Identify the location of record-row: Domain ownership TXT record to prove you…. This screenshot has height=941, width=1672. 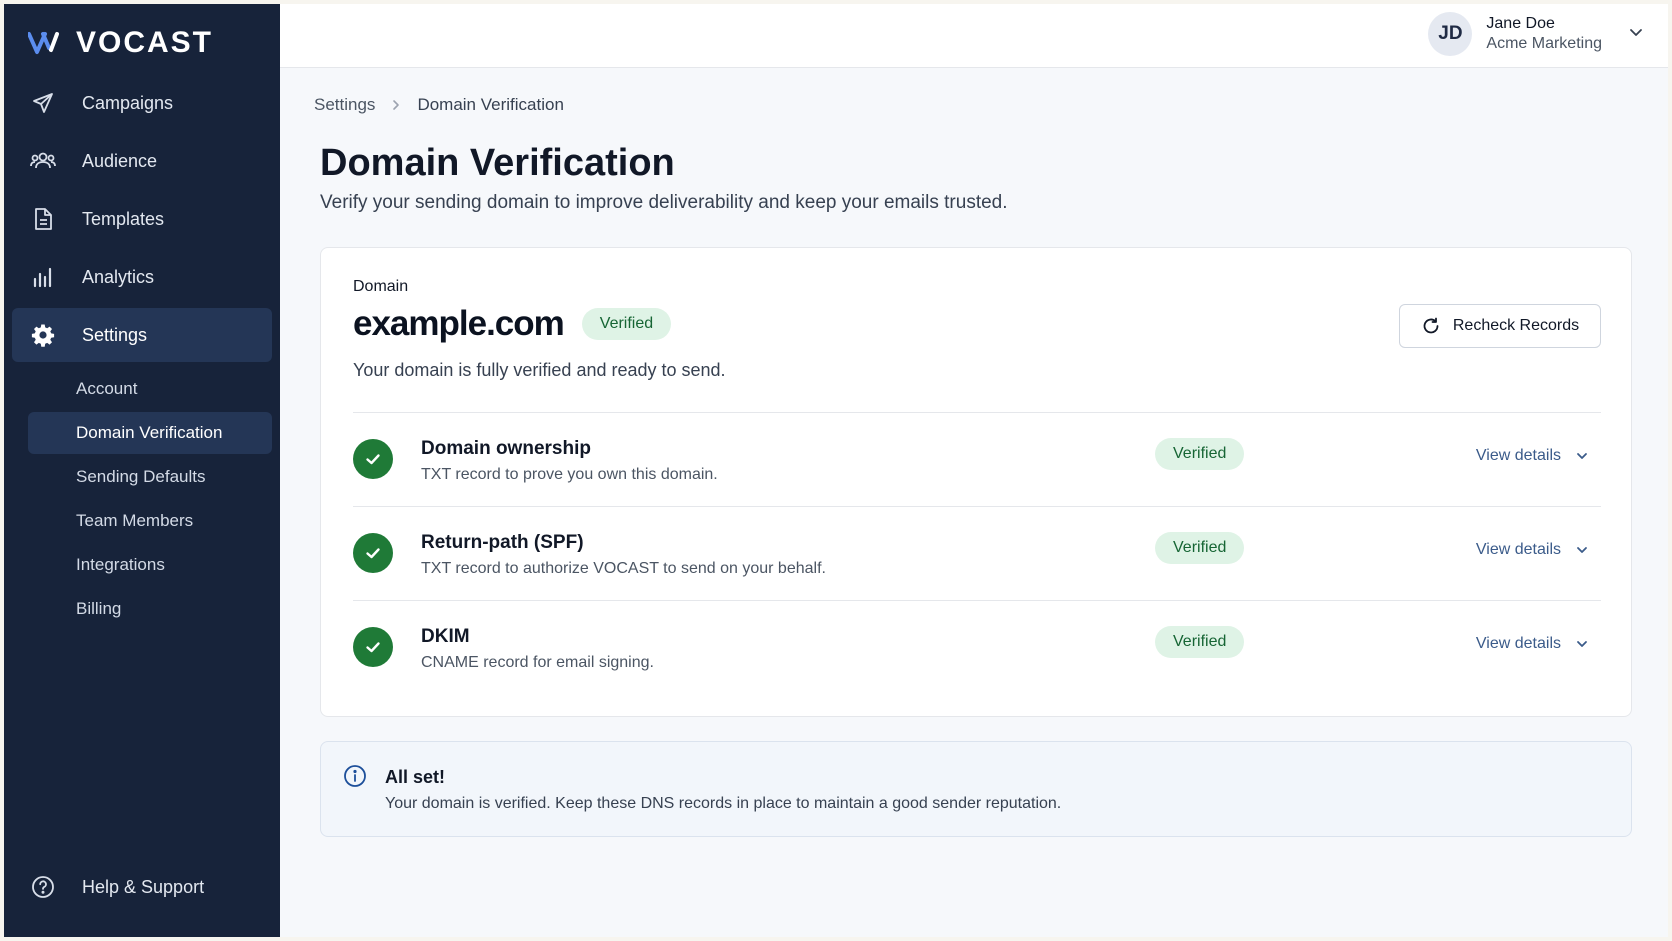
(977, 459).